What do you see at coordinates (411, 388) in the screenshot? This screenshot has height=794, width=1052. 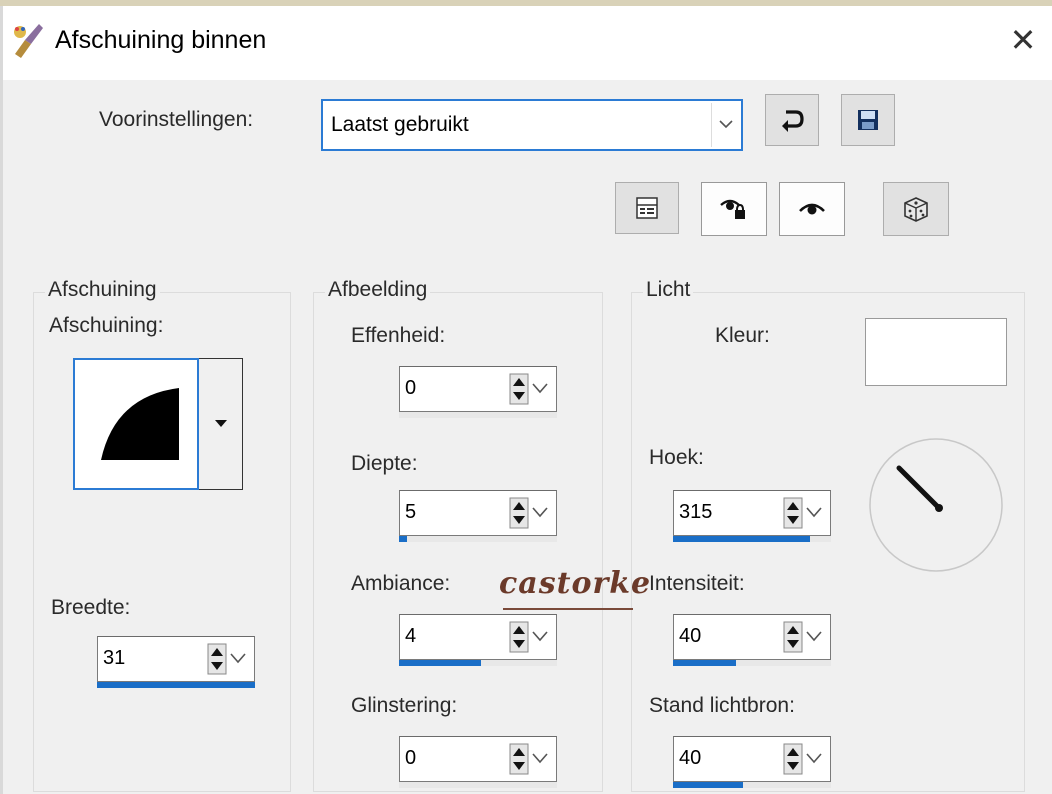 I see `smoothness-value: 0` at bounding box center [411, 388].